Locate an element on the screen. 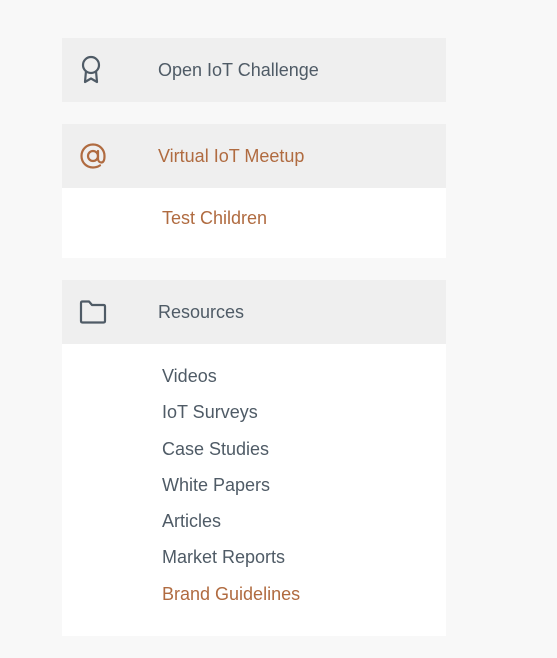 The height and width of the screenshot is (658, 557). award-icon is located at coordinates (110, 70).